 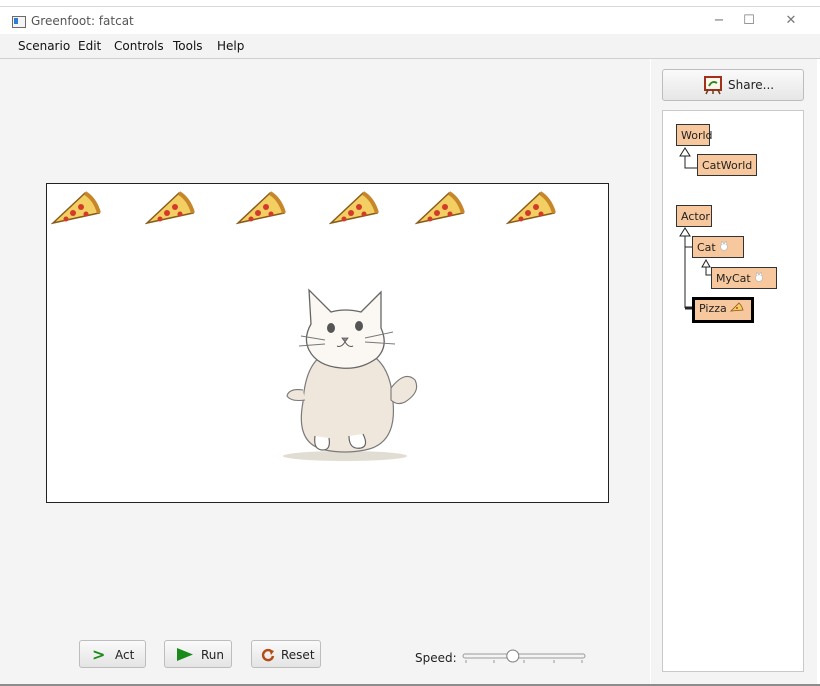 What do you see at coordinates (436, 658) in the screenshot?
I see `speed-label: Speed:` at bounding box center [436, 658].